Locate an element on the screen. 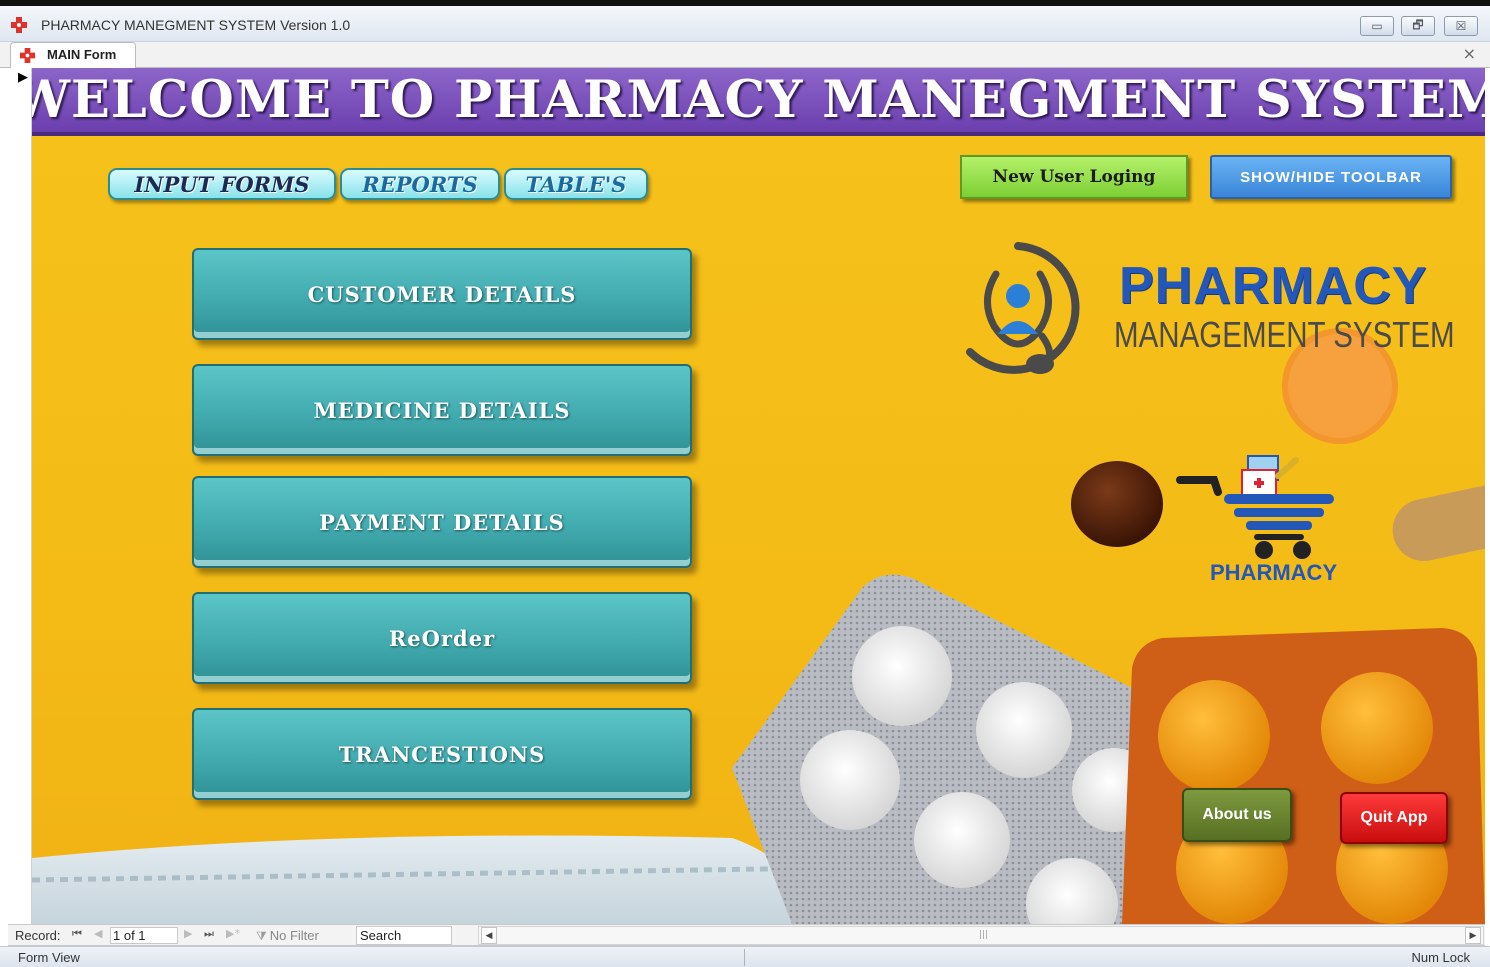 This screenshot has width=1490, height=967. record-label: Record: is located at coordinates (38, 935).